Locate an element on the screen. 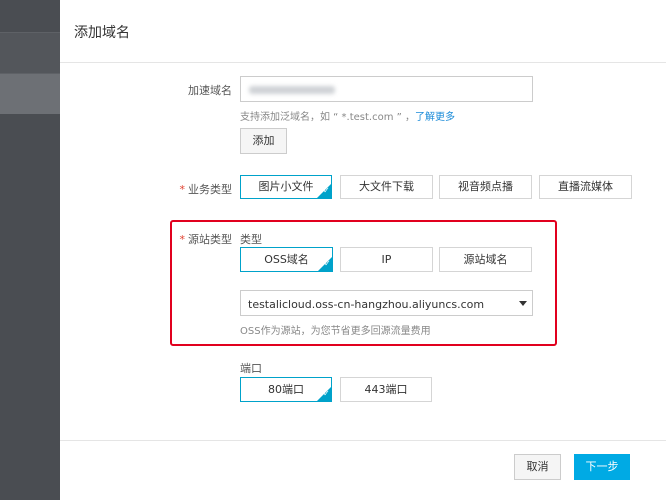  origin-option-oss-domain: OSS域名 is located at coordinates (286, 259).